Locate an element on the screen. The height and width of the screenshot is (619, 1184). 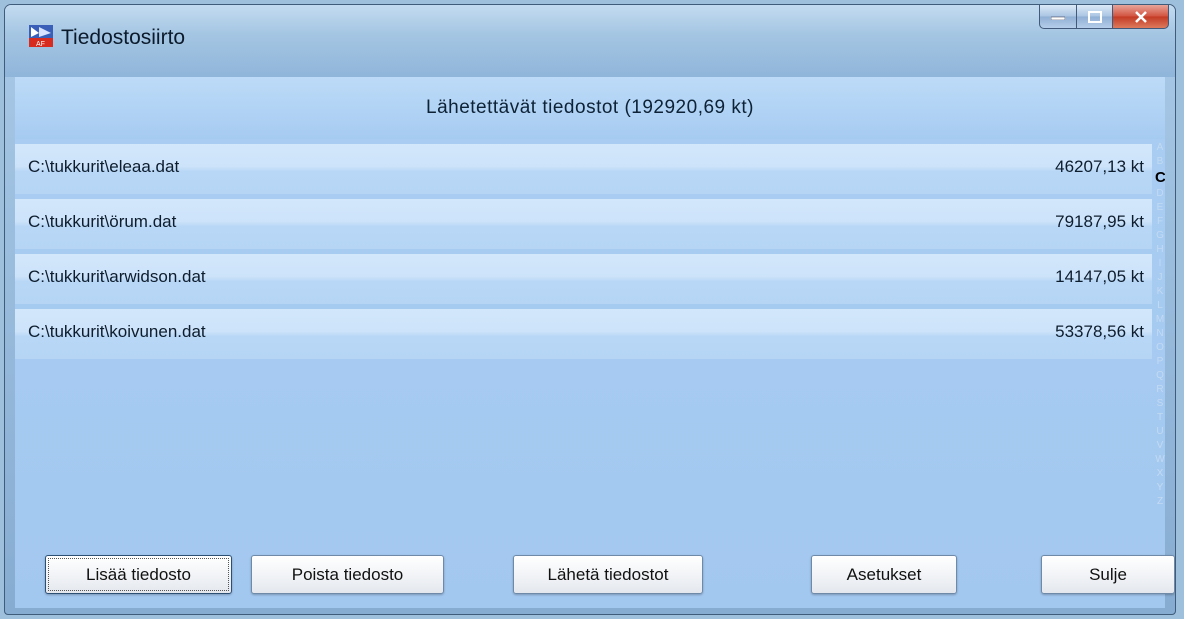
close-icon is located at coordinates (1140, 16).